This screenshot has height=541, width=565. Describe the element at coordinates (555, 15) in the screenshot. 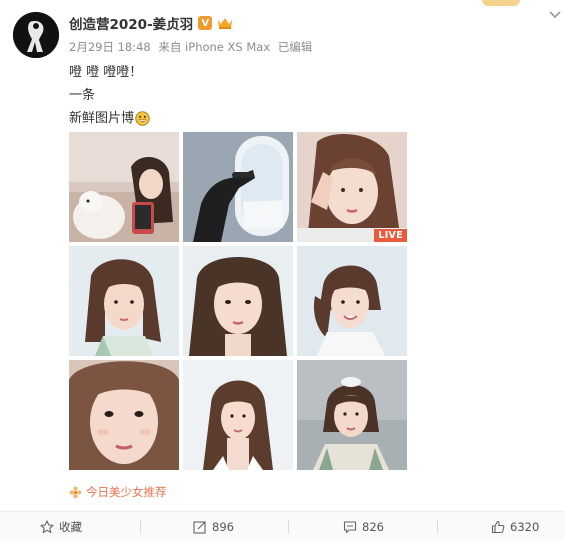

I see `chevron-down-icon` at that location.